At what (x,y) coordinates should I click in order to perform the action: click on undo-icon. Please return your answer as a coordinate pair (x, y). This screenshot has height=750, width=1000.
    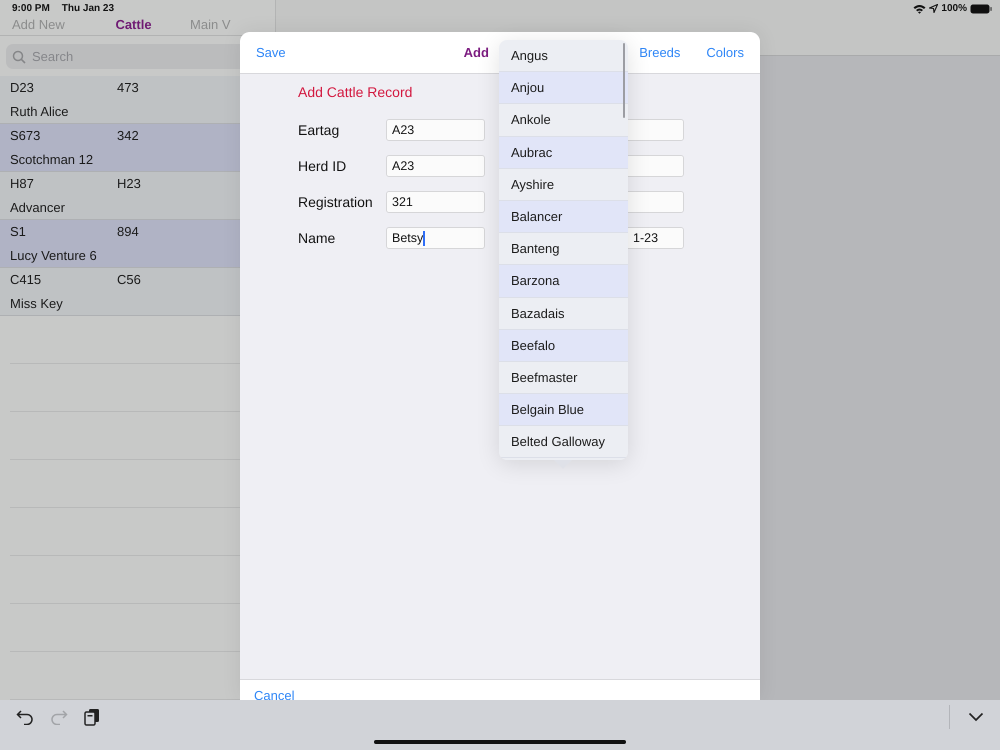
    Looking at the image, I should click on (25, 716).